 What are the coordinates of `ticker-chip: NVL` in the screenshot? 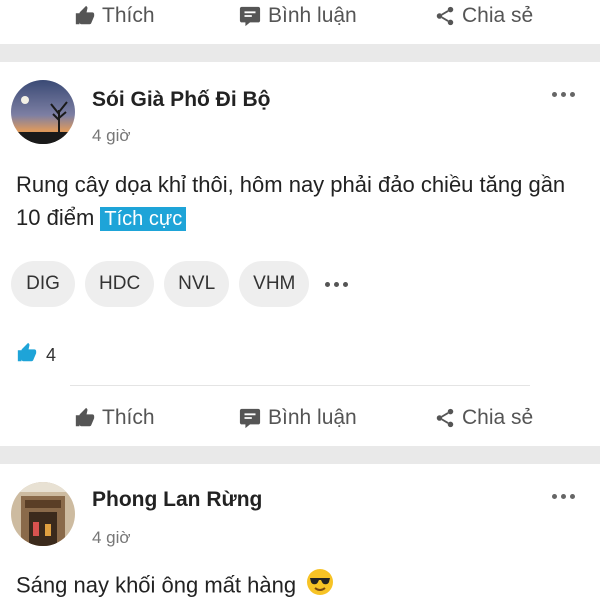 It's located at (197, 284).